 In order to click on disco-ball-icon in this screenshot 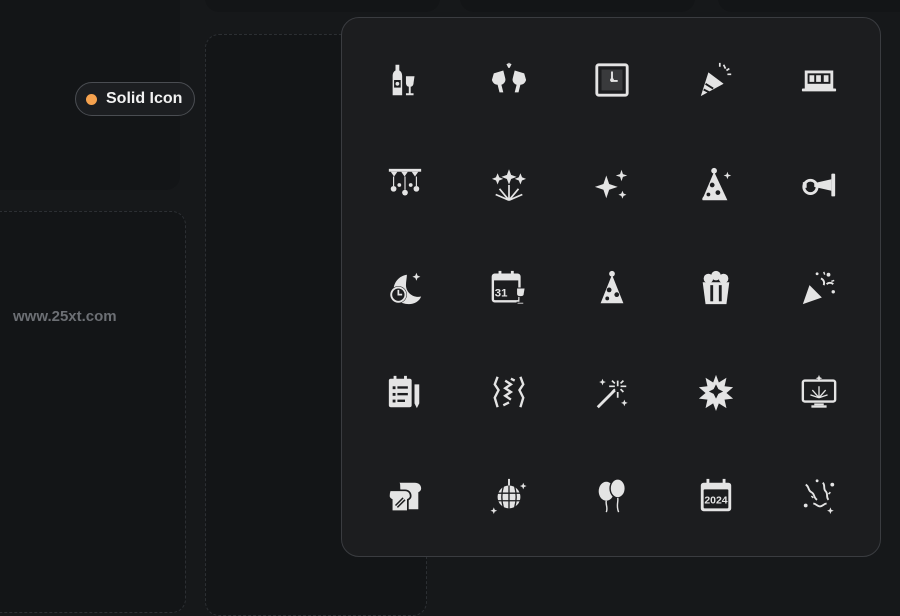, I will do `click(509, 496)`.